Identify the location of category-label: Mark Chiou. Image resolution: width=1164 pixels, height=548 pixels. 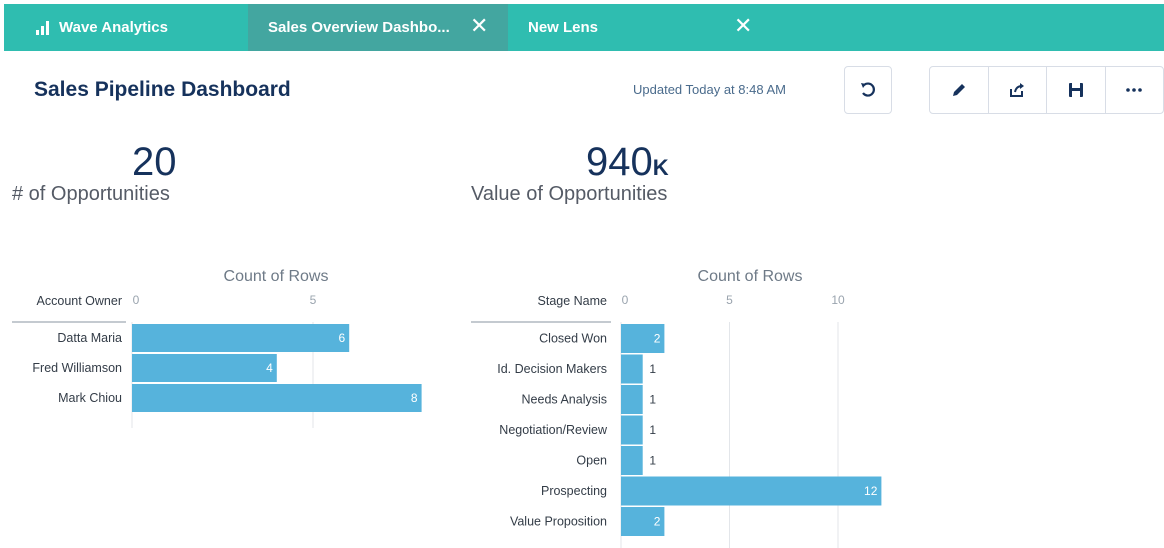
(90, 398).